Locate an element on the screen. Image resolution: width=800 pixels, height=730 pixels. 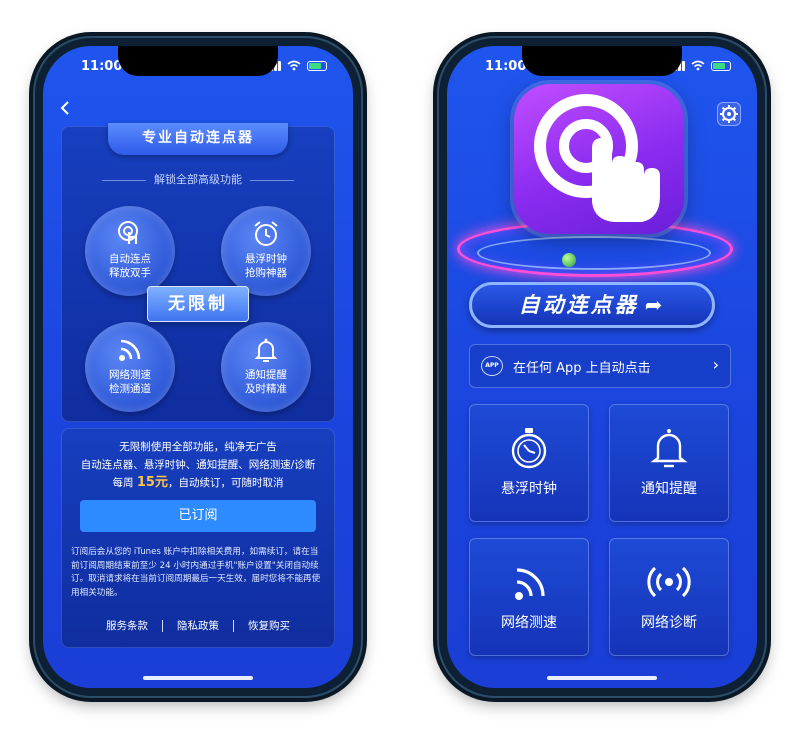
desc-line-1: 无限制使用全部功能，纯净无广告 is located at coordinates (198, 447).